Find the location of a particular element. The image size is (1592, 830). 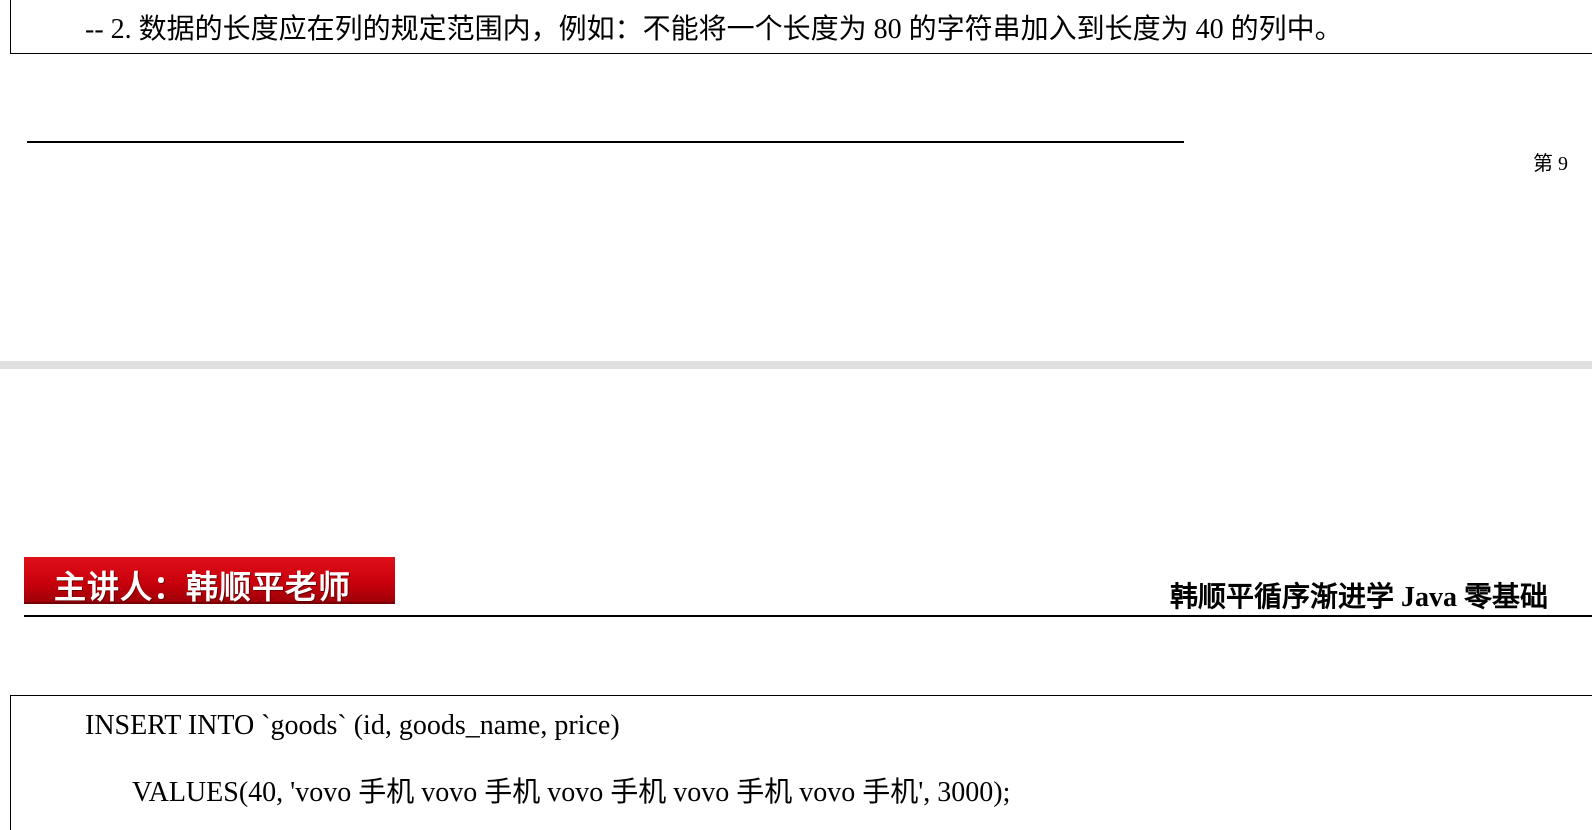

header-title: 韩顺平循序渐进学 Java 零基础 is located at coordinates (1359, 597).